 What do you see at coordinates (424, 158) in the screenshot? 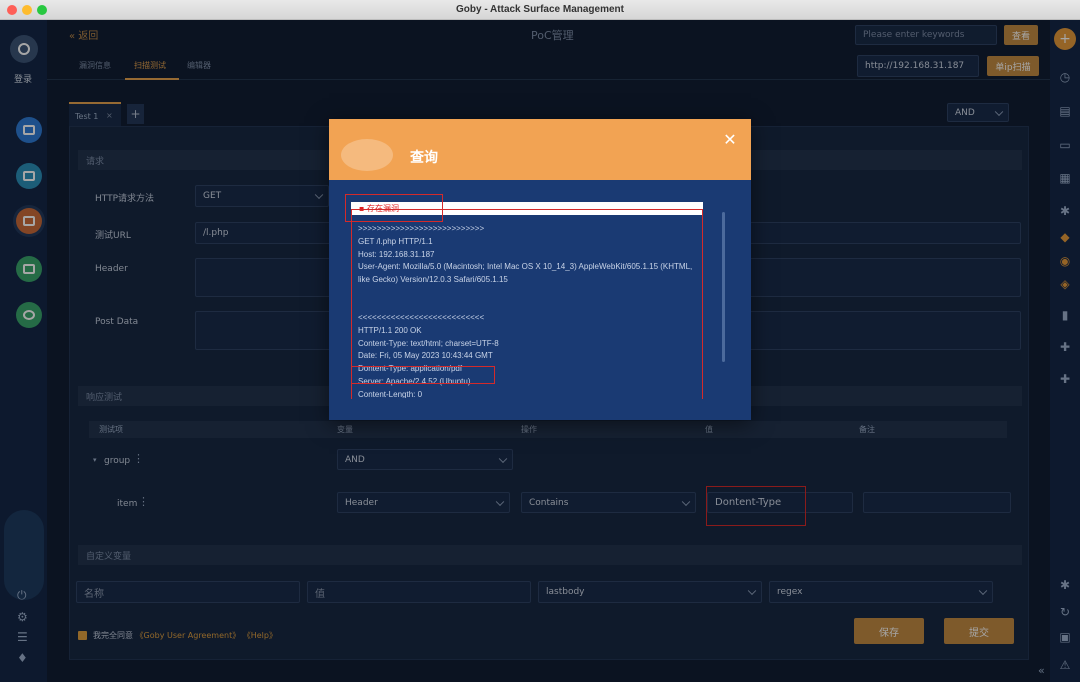
I see `modal-title: 查询` at bounding box center [424, 158].